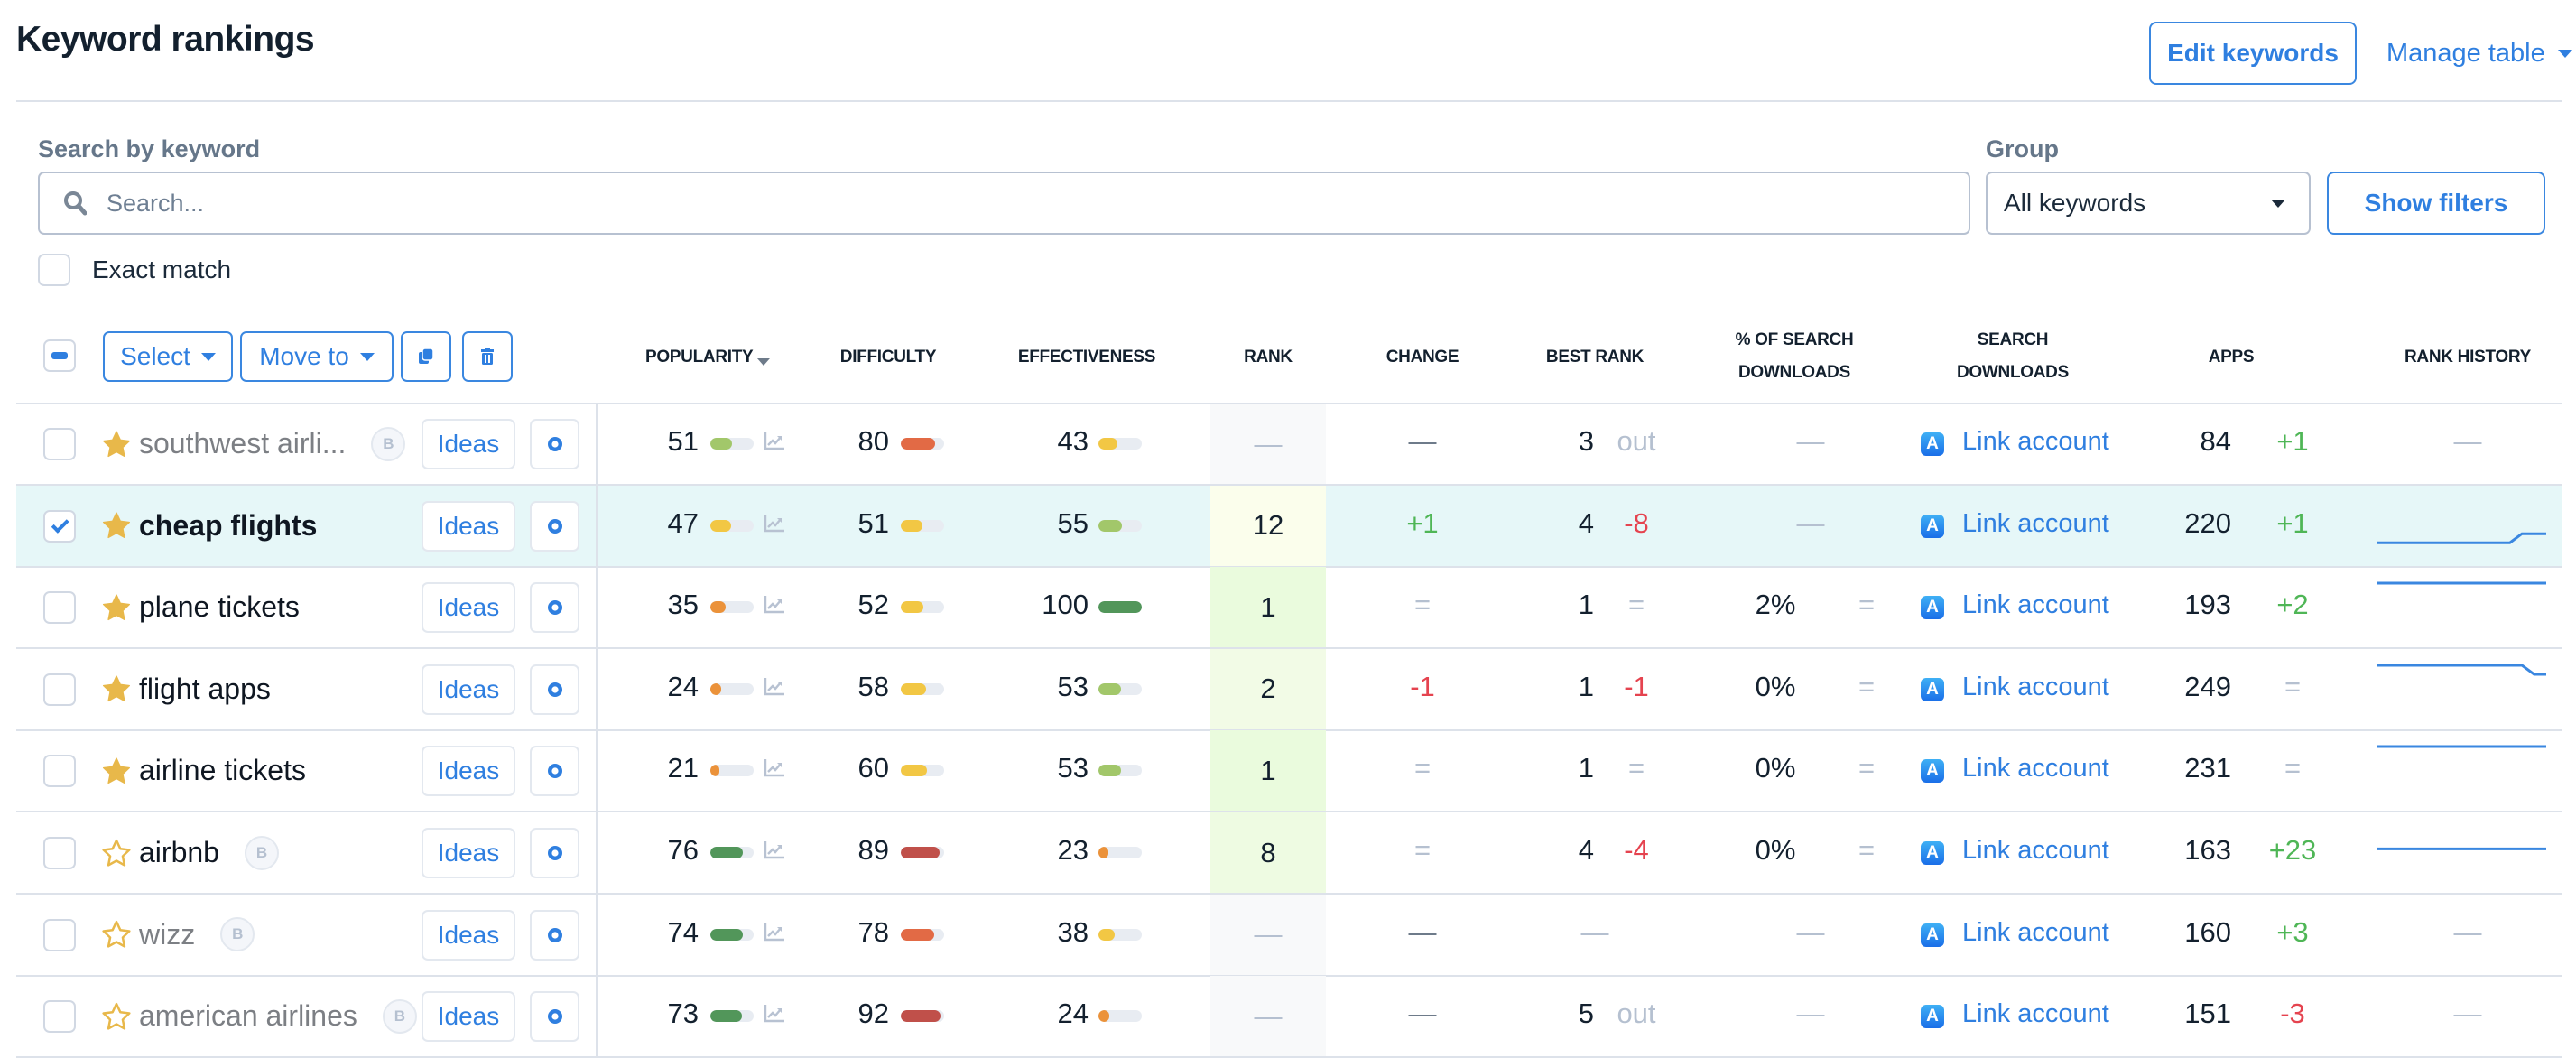 The height and width of the screenshot is (1058, 2576). What do you see at coordinates (54, 270) in the screenshot?
I see `exact-match-checkbox` at bounding box center [54, 270].